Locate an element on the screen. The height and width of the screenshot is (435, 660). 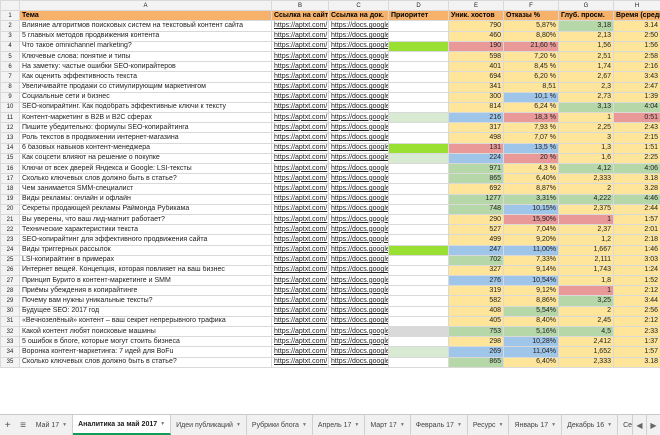
cell-shares: 276 is located at coordinates (476, 281).